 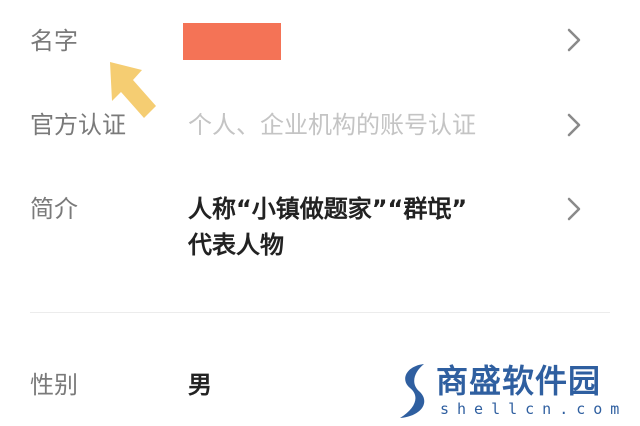 I want to click on intro-line-1: 人称“小镇做题家”“群氓”, so click(x=328, y=209).